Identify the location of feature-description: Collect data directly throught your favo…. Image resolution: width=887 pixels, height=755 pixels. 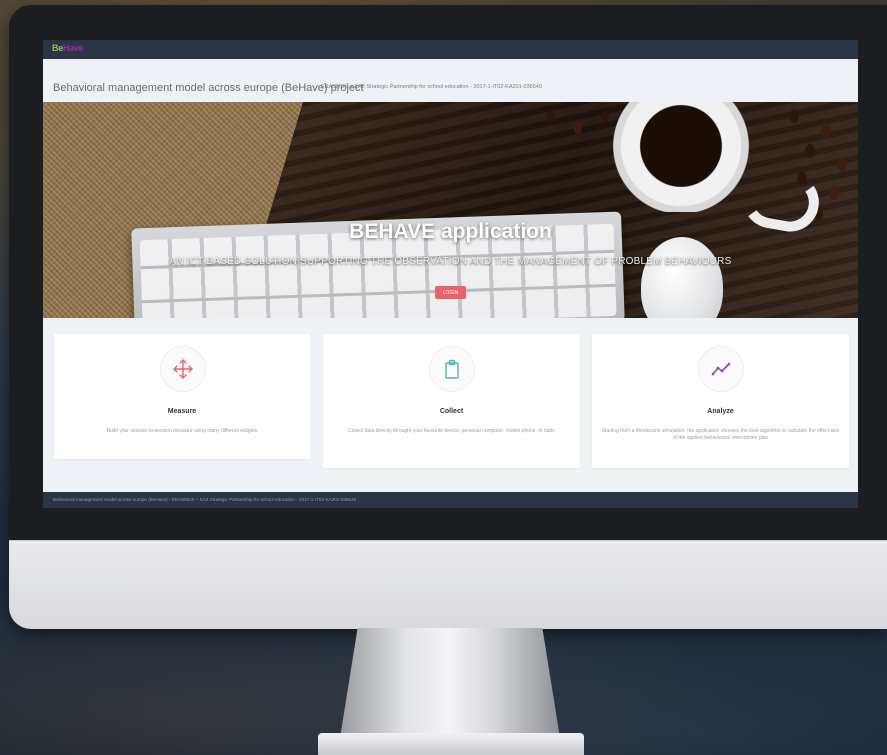
(451, 431).